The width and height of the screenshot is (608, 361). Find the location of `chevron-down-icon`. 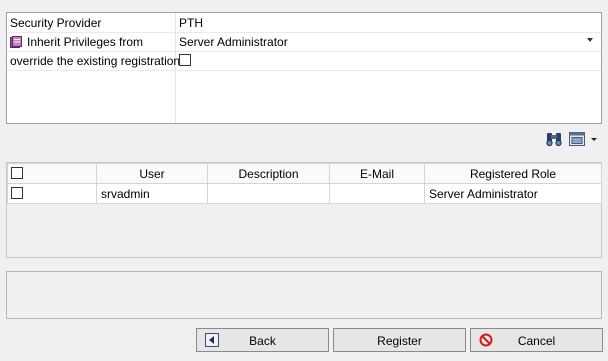

chevron-down-icon is located at coordinates (590, 40).